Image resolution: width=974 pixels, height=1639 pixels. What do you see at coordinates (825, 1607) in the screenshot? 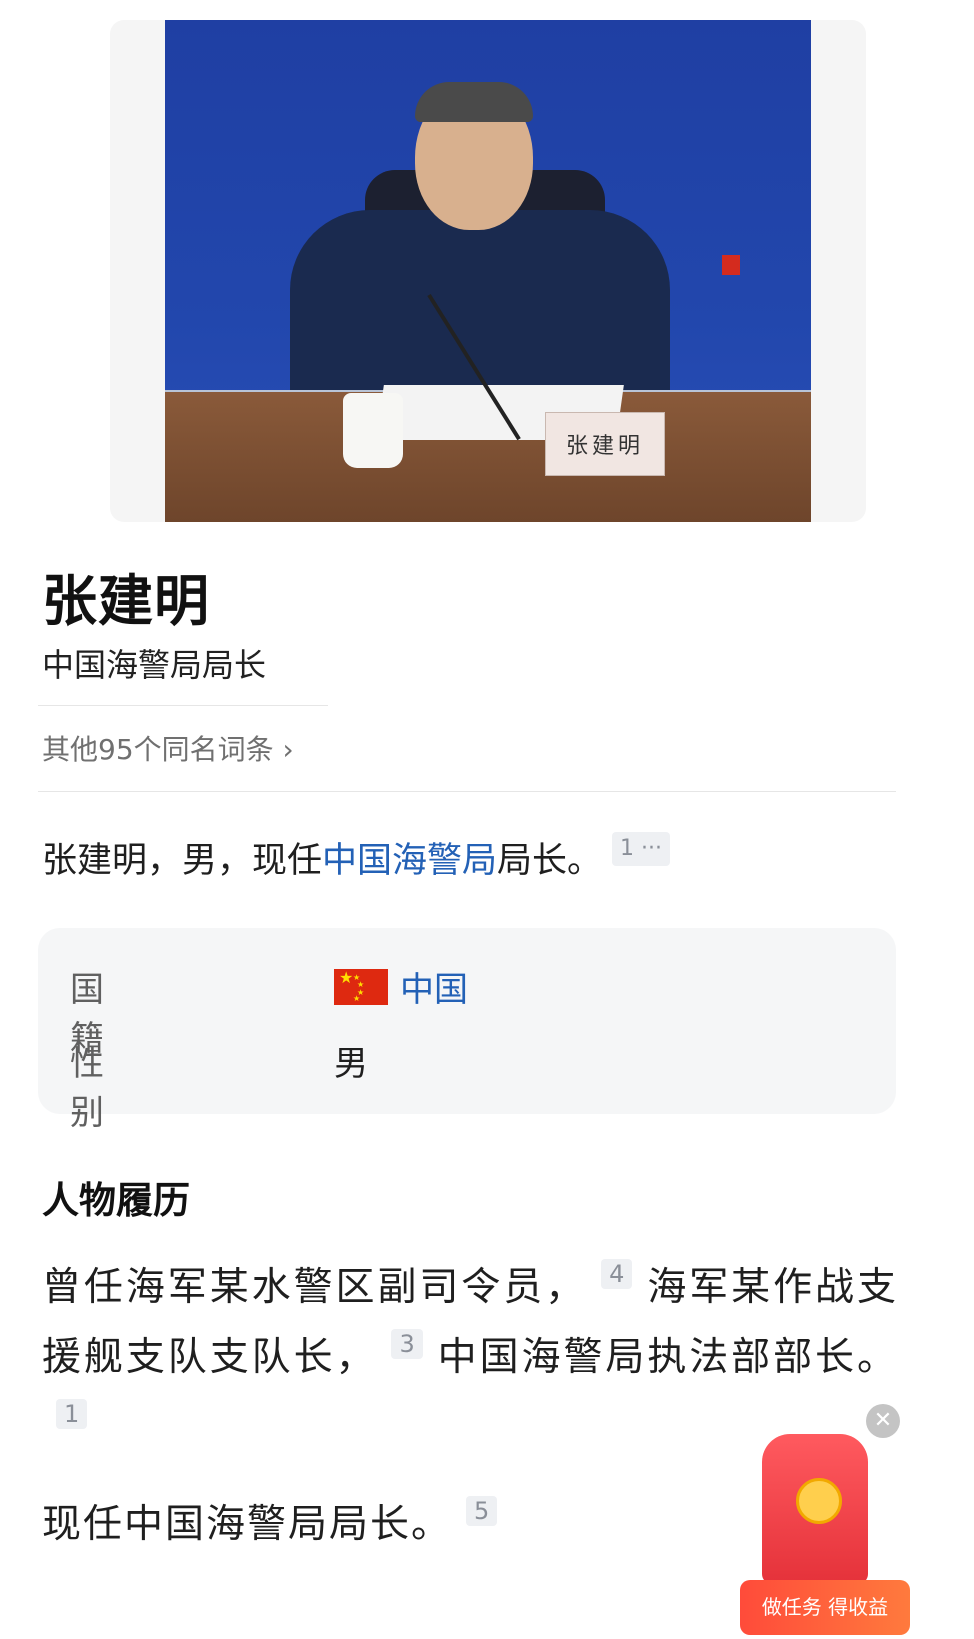
I see `red-packet-banner: 做任务 得收益` at bounding box center [825, 1607].